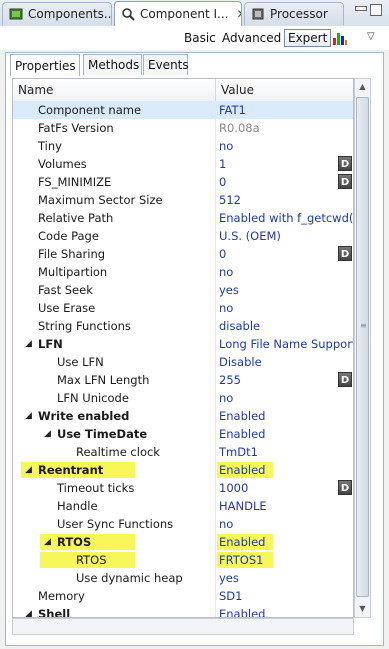 The height and width of the screenshot is (649, 389). I want to click on table-row: ◢ Shell Enabled, so click(183, 611).